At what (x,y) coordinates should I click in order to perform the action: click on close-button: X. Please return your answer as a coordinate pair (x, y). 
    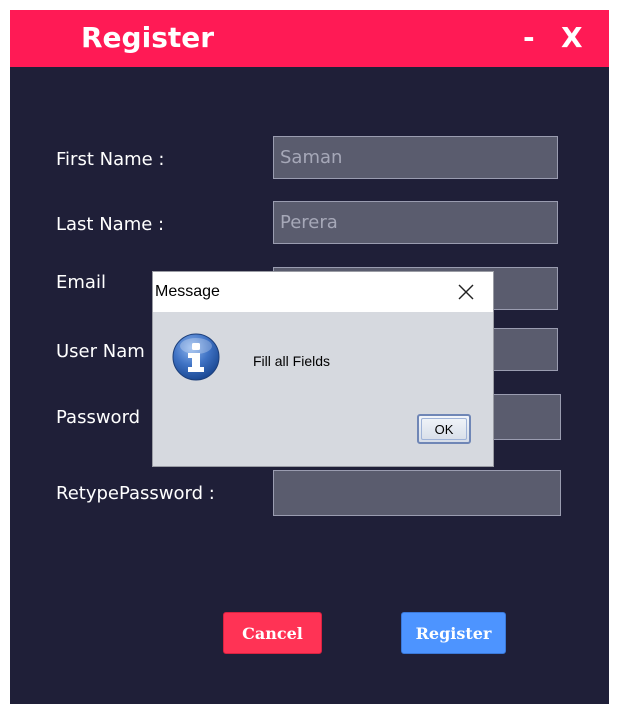
    Looking at the image, I should click on (572, 38).